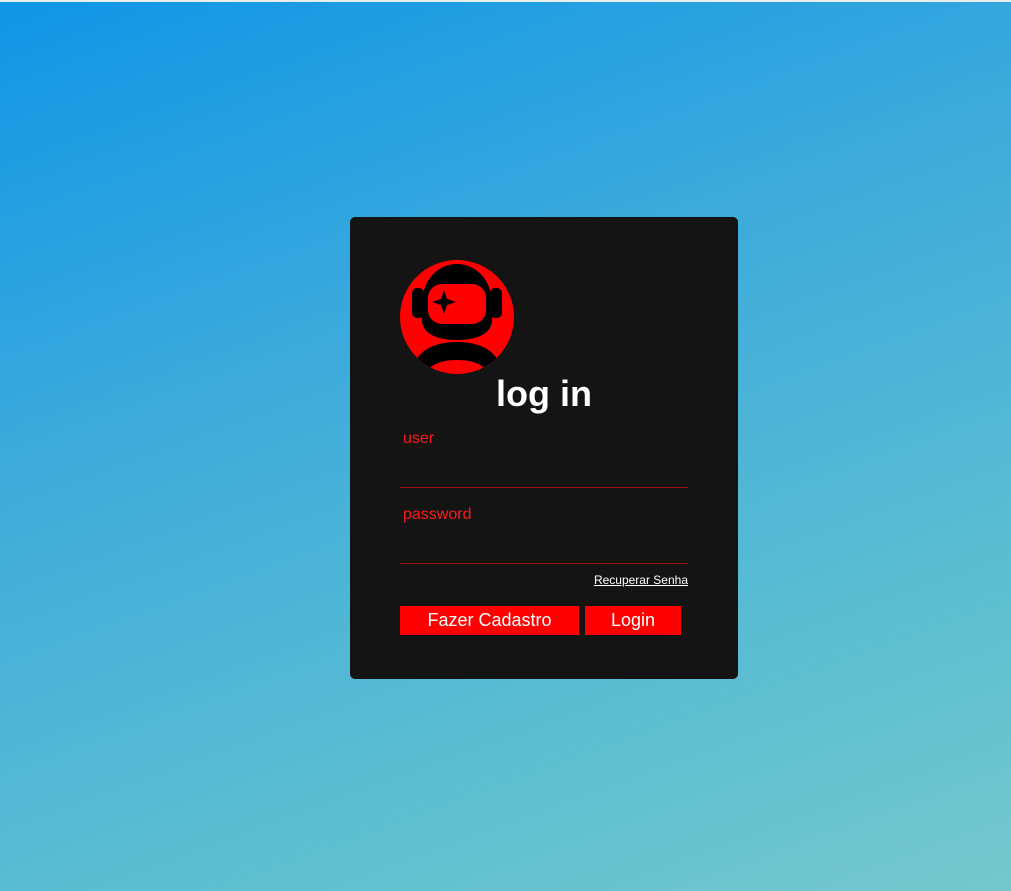 The image size is (1011, 891). What do you see at coordinates (419, 438) in the screenshot?
I see `user-label: user` at bounding box center [419, 438].